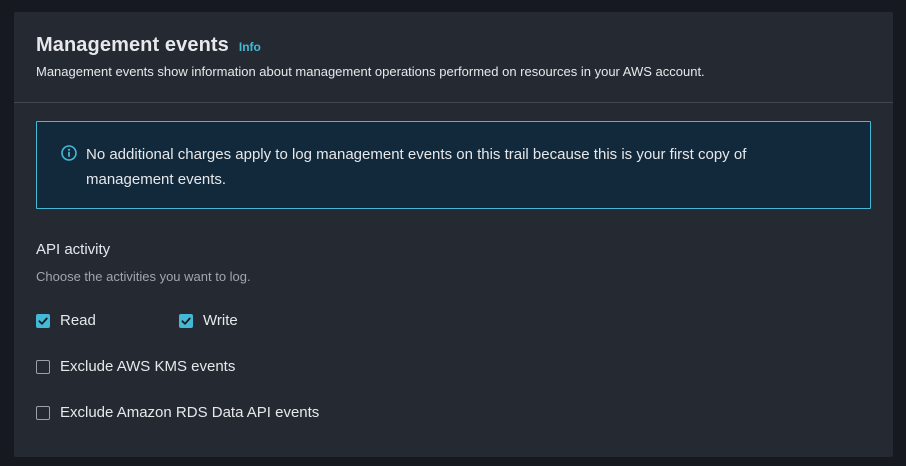 This screenshot has height=466, width=906. Describe the element at coordinates (190, 412) in the screenshot. I see `exclude-rds-label: Exclude Amazon RDS Data API events` at that location.